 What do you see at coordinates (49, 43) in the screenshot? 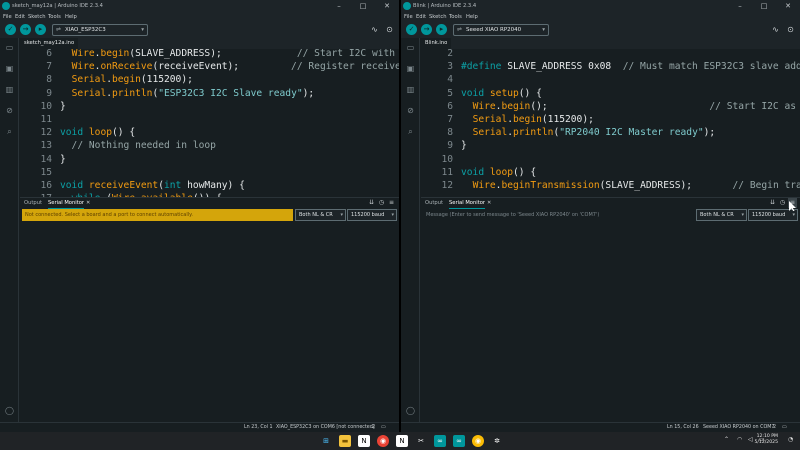
I see `file-tab: sketch_may12a.ino` at bounding box center [49, 43].